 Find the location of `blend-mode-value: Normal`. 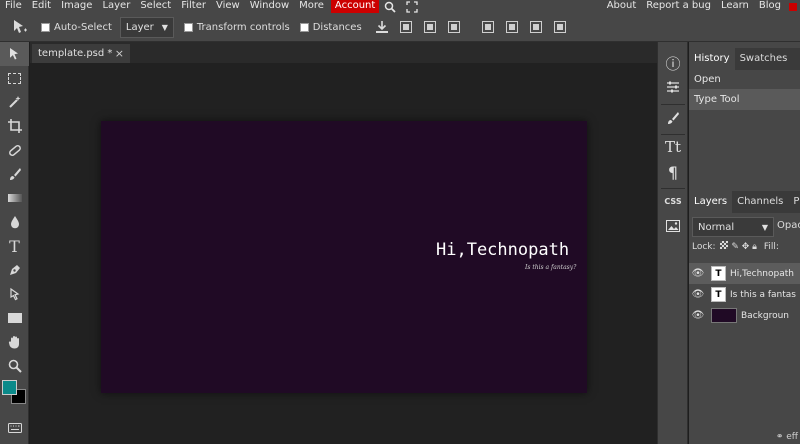

blend-mode-value: Normal is located at coordinates (716, 227).